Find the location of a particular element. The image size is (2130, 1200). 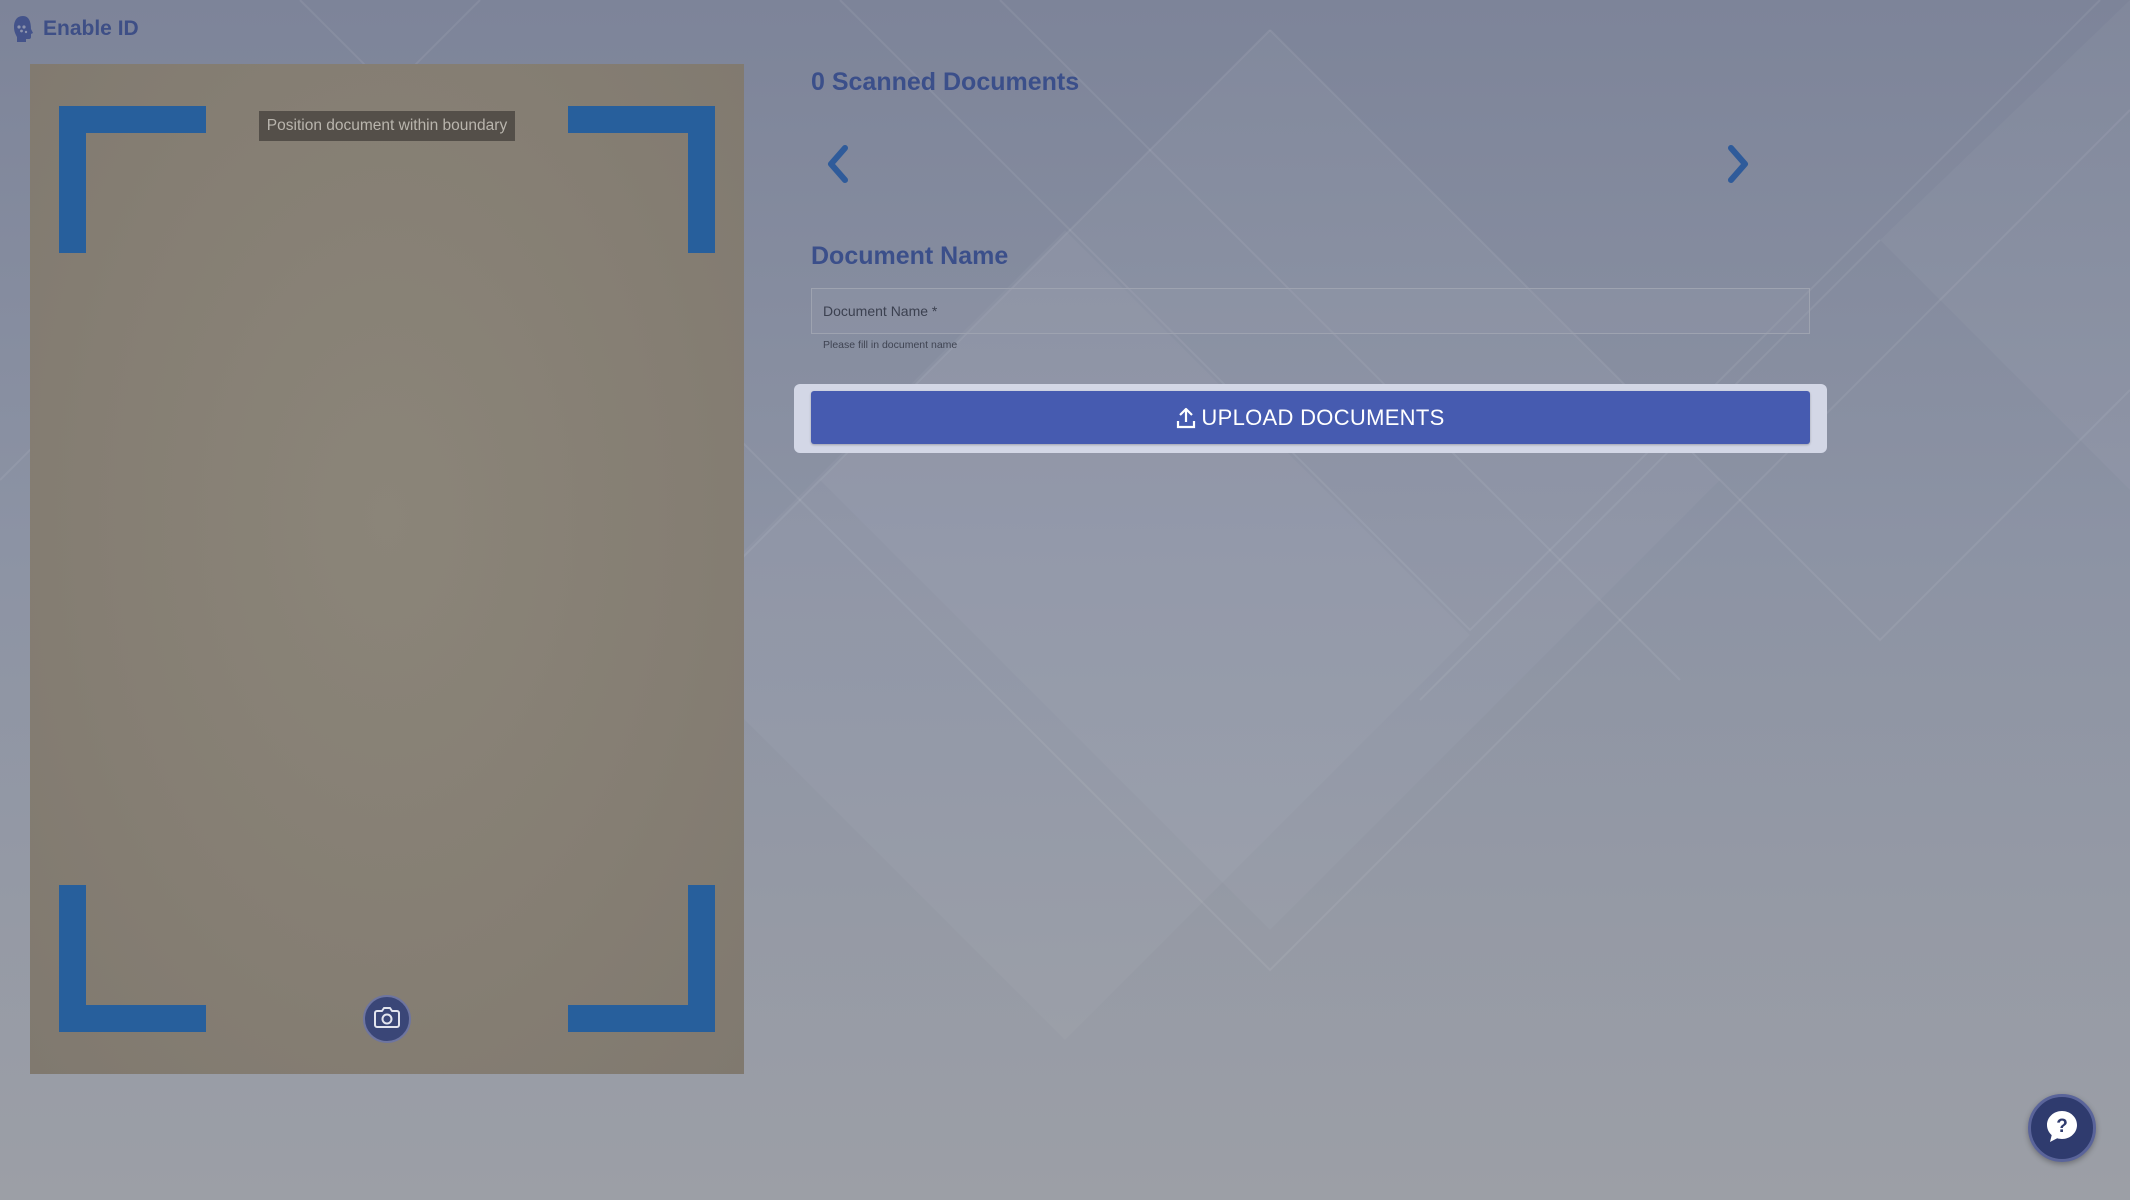

help-symbol: ? is located at coordinates (2062, 1126).